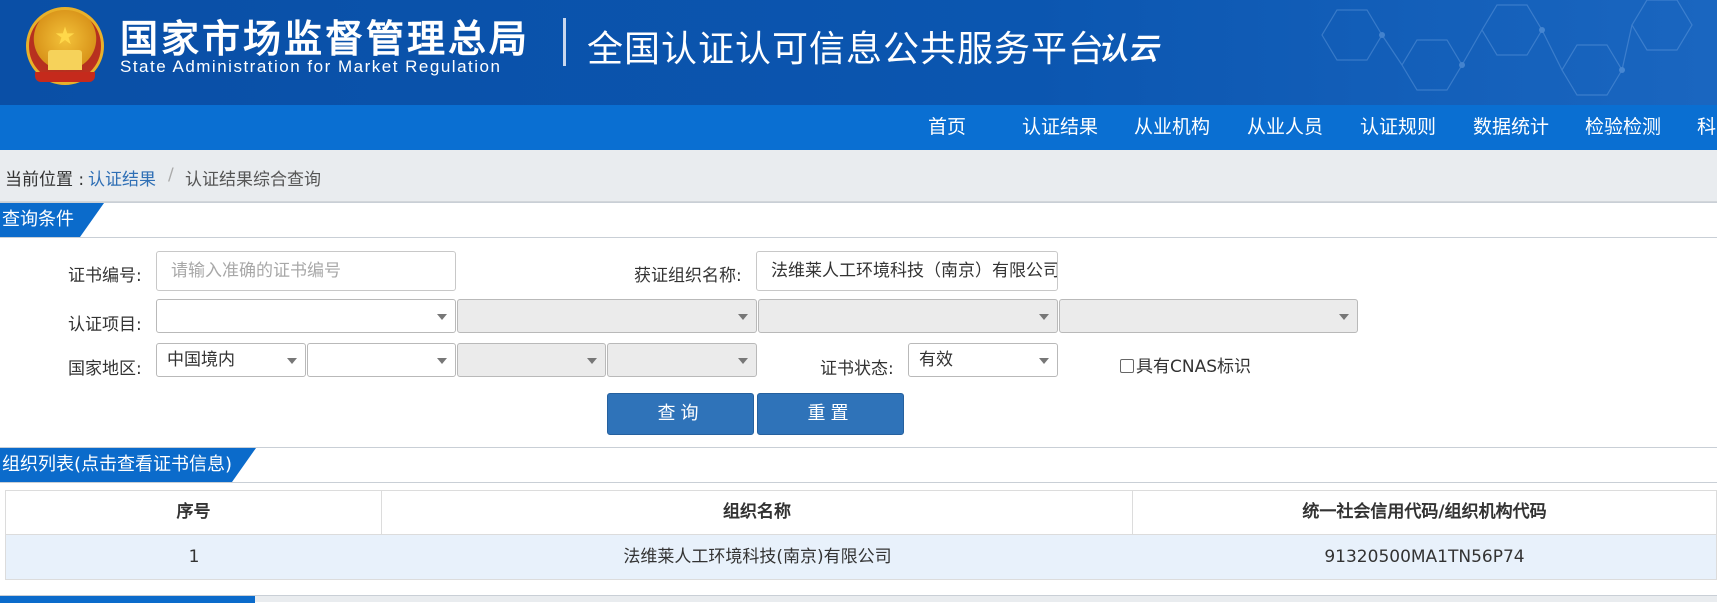  I want to click on cert-no-input: 请输入准确的证书编号, so click(306, 271).